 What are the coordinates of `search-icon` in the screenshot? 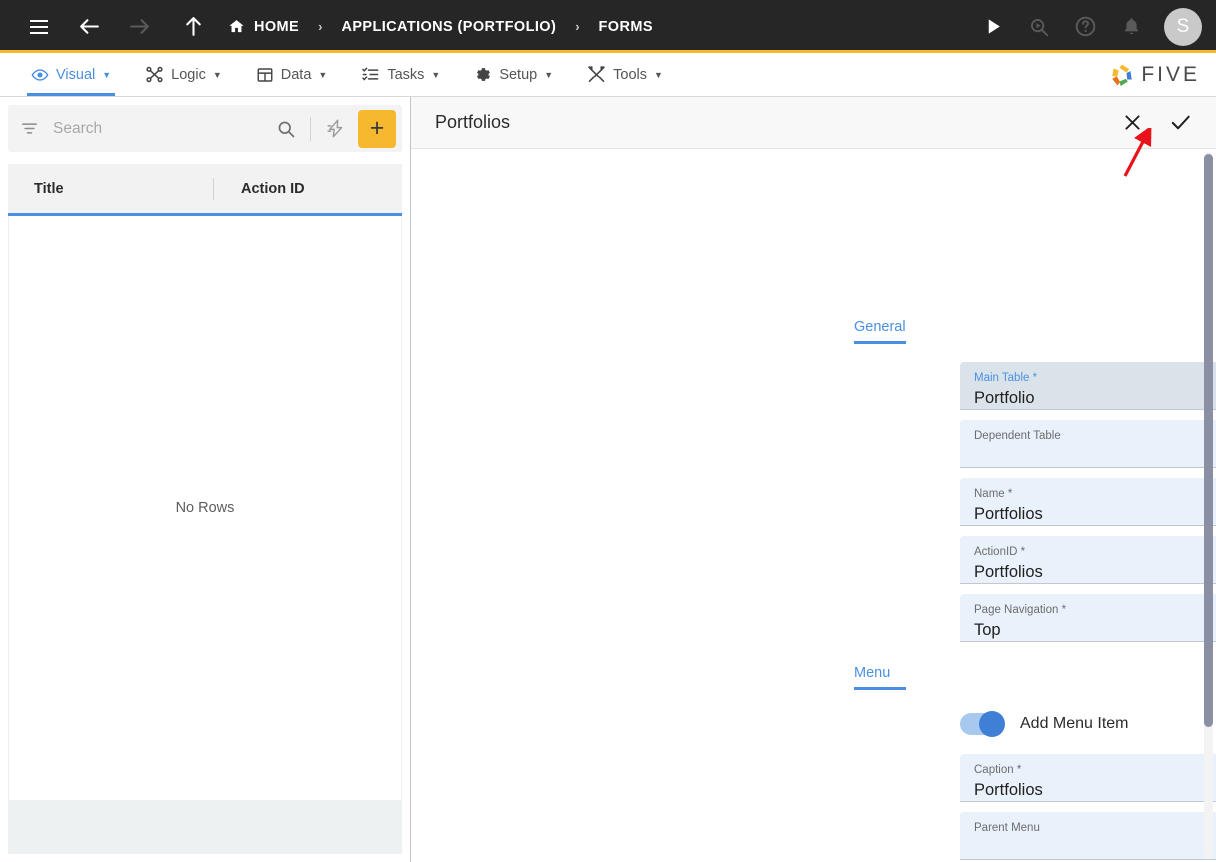 It's located at (286, 129).